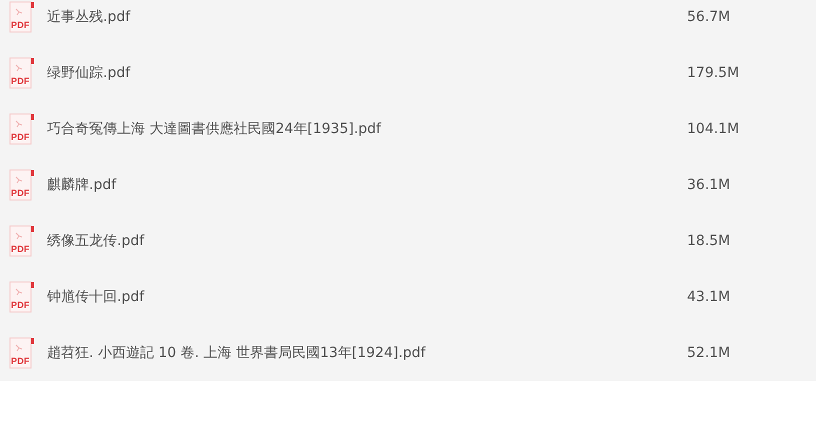 This screenshot has width=816, height=421. I want to click on file-name: 麒麟牌.pdf, so click(367, 185).